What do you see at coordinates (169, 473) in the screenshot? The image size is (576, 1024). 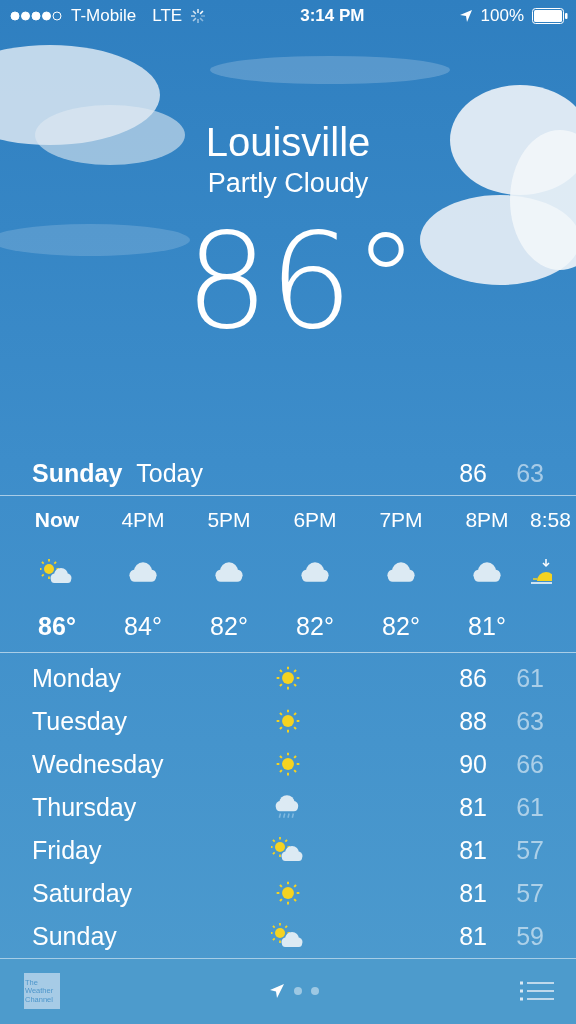 I see `today-label: Today` at bounding box center [169, 473].